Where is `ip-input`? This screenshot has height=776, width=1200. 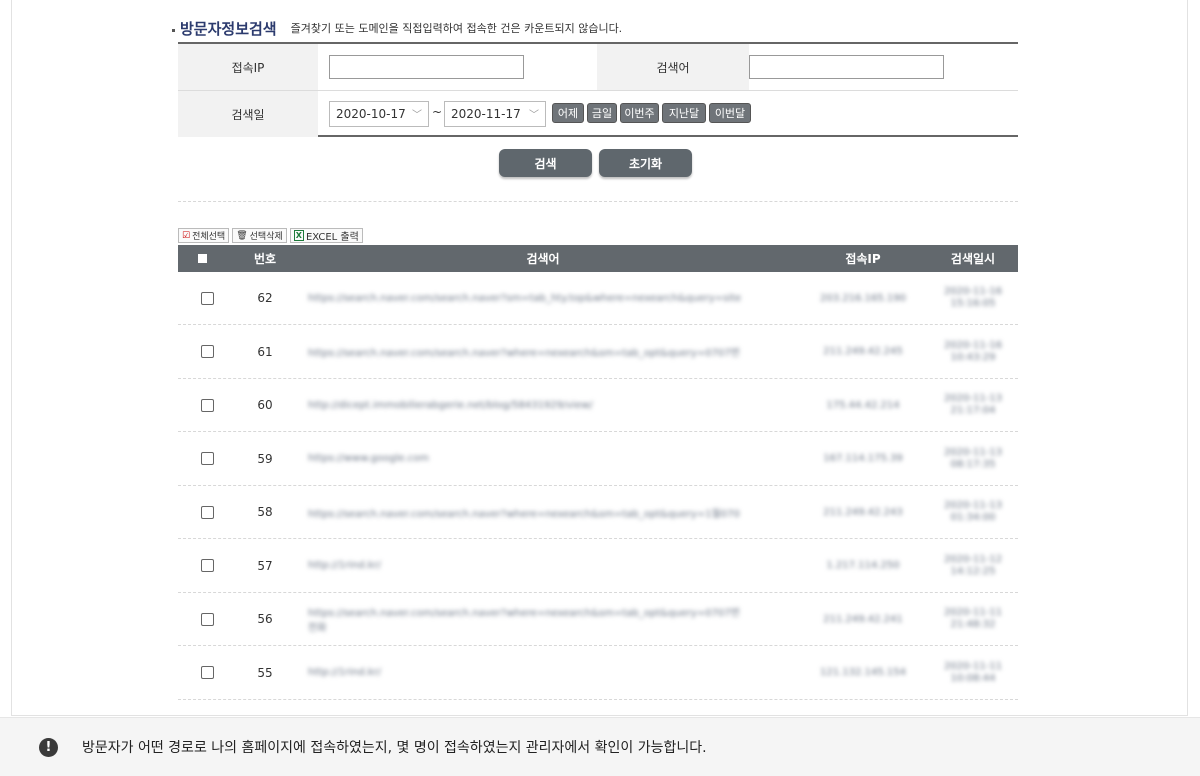 ip-input is located at coordinates (426, 67).